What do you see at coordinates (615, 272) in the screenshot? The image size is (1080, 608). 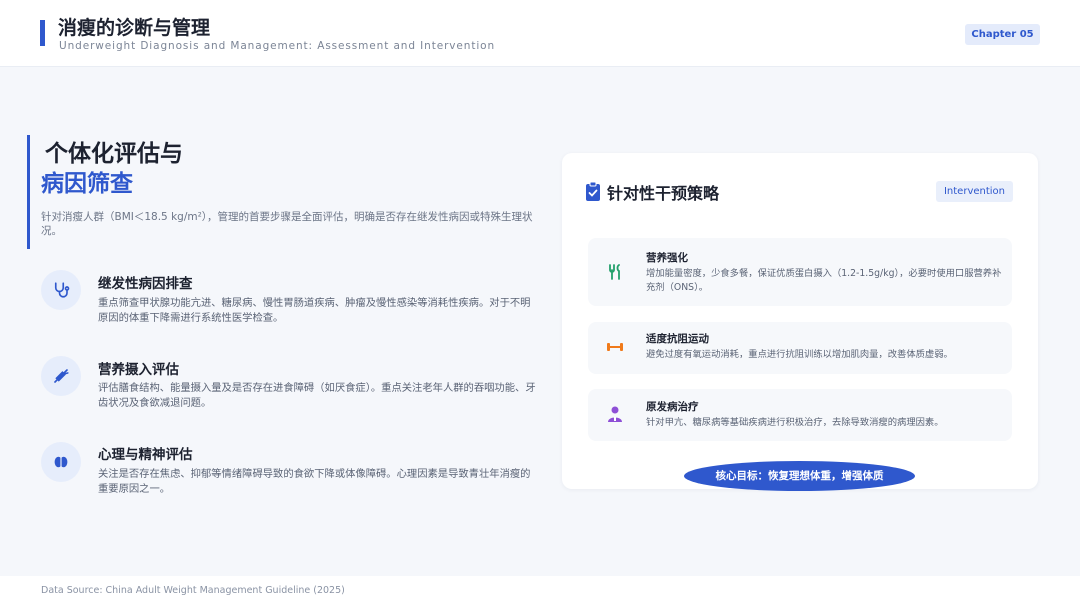 I see `utensils-icon` at bounding box center [615, 272].